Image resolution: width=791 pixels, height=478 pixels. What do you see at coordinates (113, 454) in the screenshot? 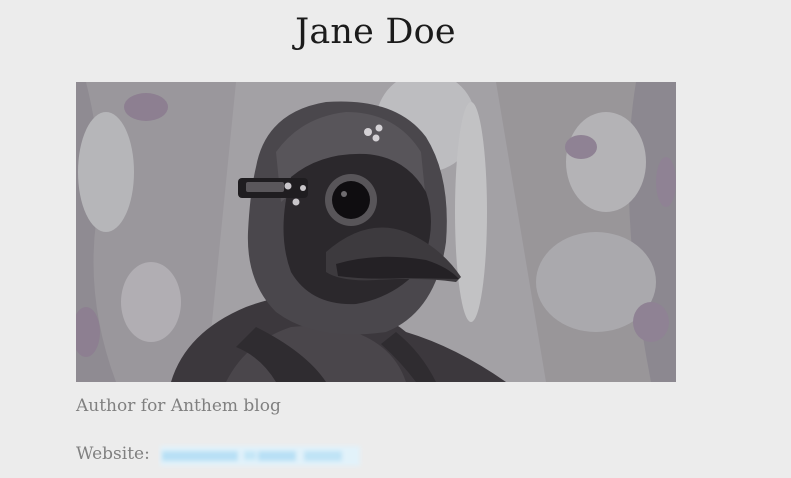
I see `website-label: Website:` at bounding box center [113, 454].